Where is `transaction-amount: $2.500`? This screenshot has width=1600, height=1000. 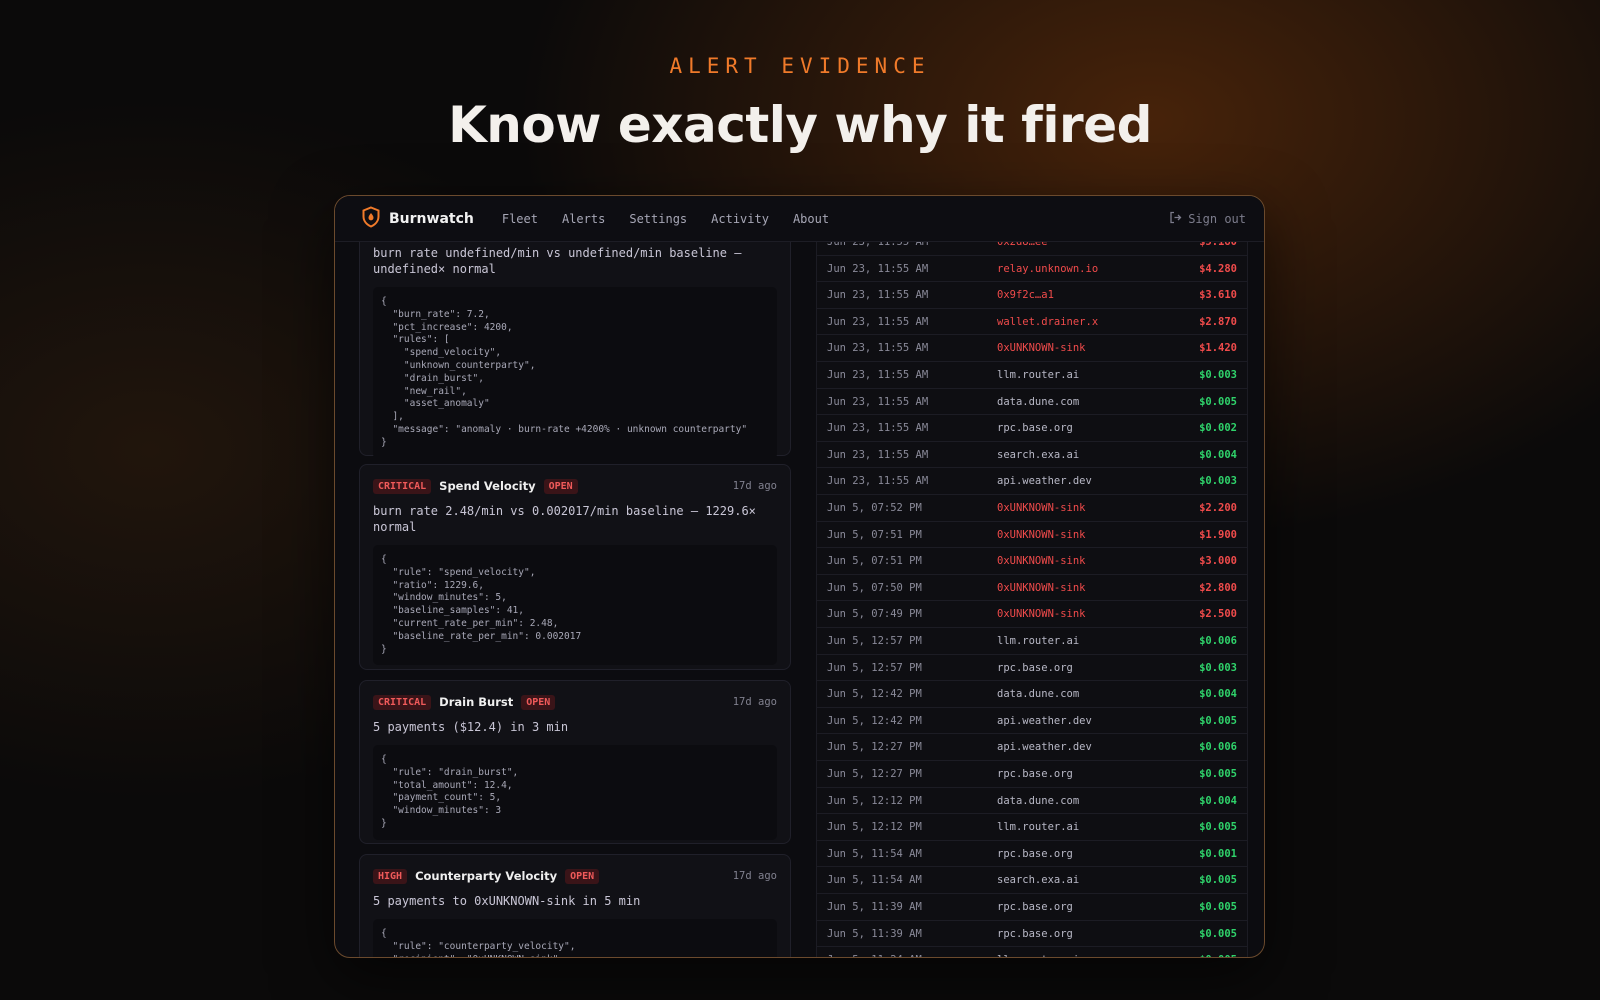
transaction-amount: $2.500 is located at coordinates (1218, 614).